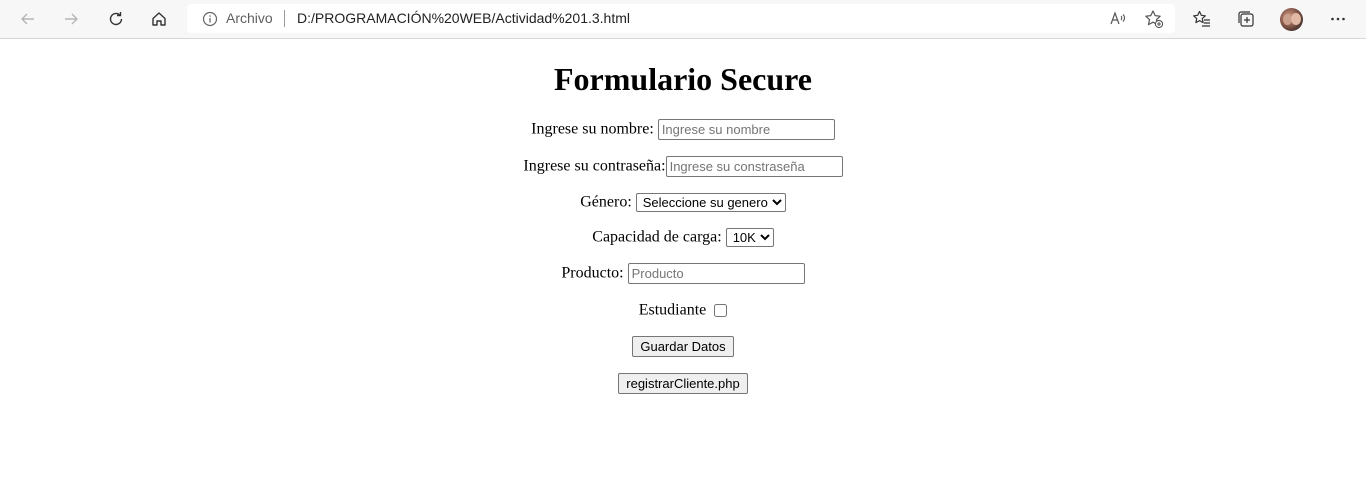 This screenshot has height=485, width=1366. What do you see at coordinates (71, 19) in the screenshot?
I see `forward-icon` at bounding box center [71, 19].